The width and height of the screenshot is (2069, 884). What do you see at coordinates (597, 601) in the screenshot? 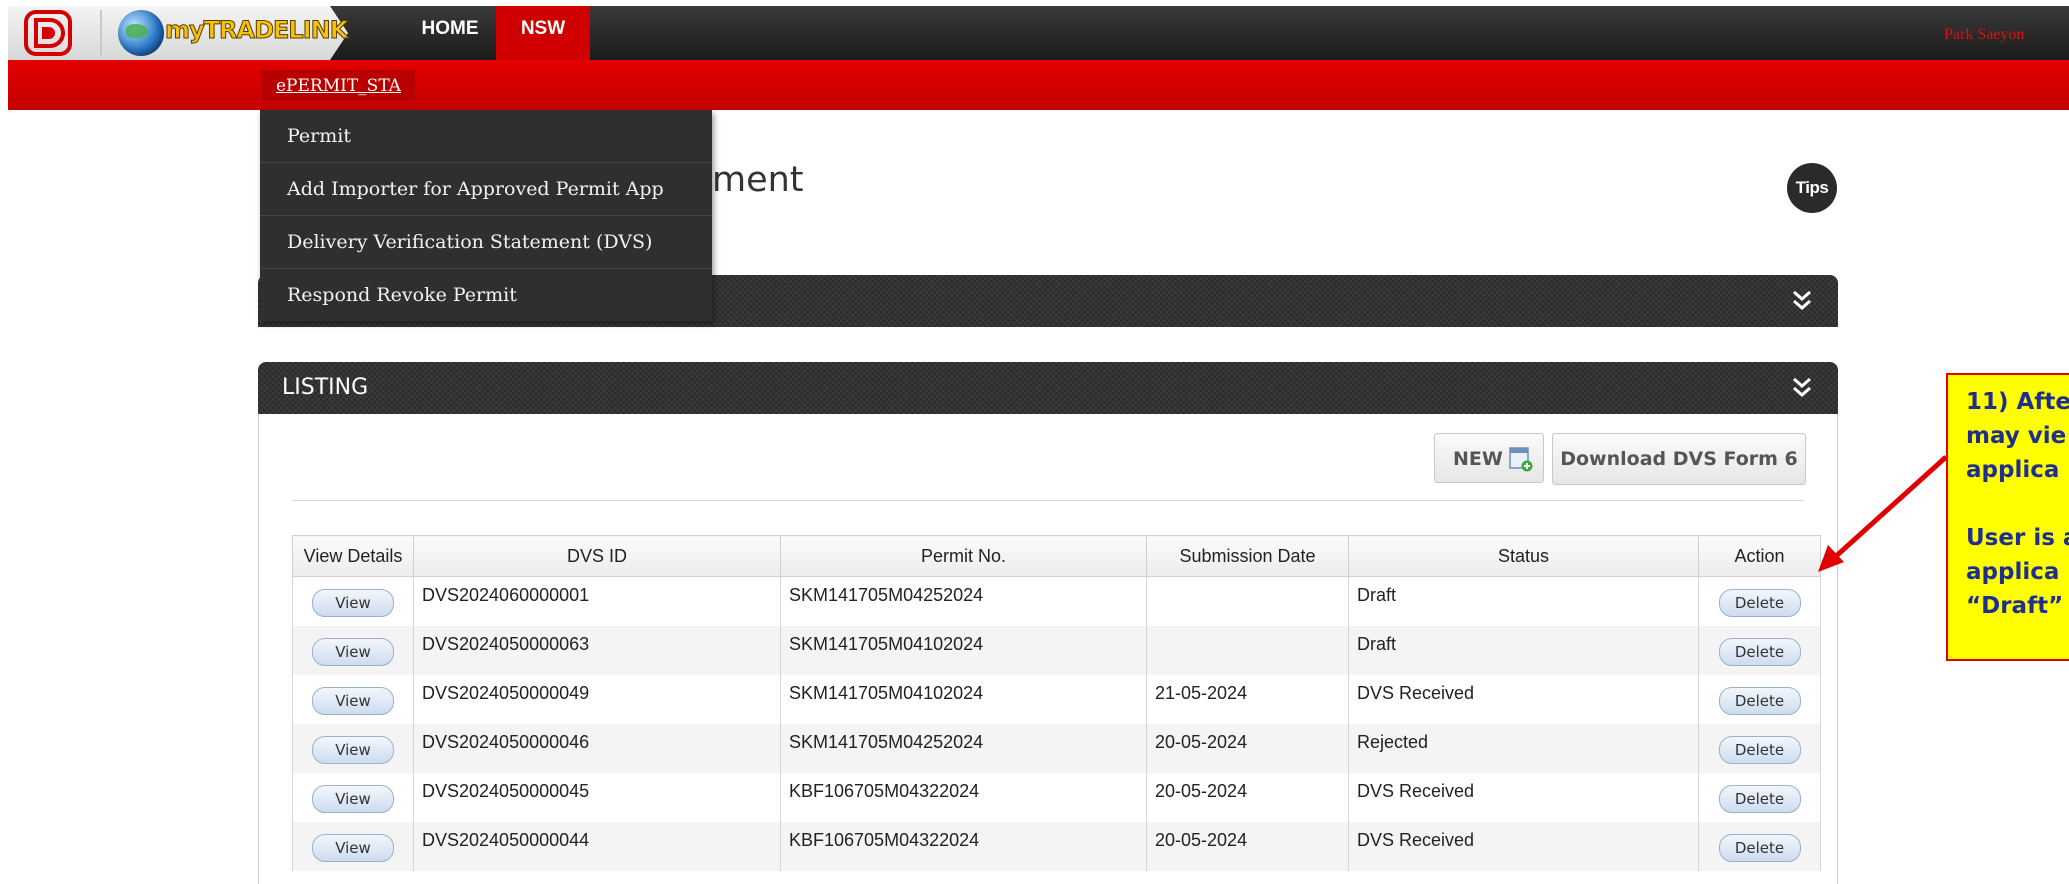
I see `dvs-id-cell: DVS2024060000001` at bounding box center [597, 601].